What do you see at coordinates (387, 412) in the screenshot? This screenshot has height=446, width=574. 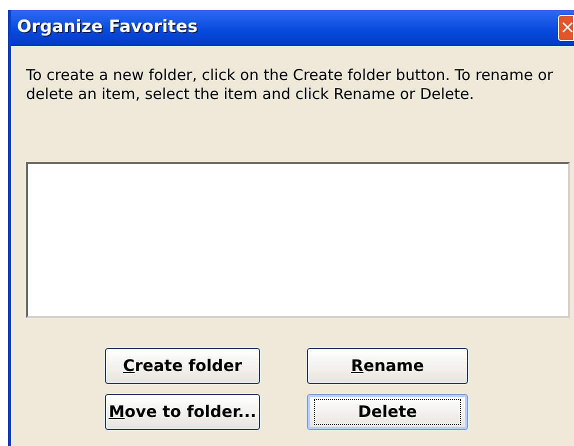 I see `dialog-button: Delete` at bounding box center [387, 412].